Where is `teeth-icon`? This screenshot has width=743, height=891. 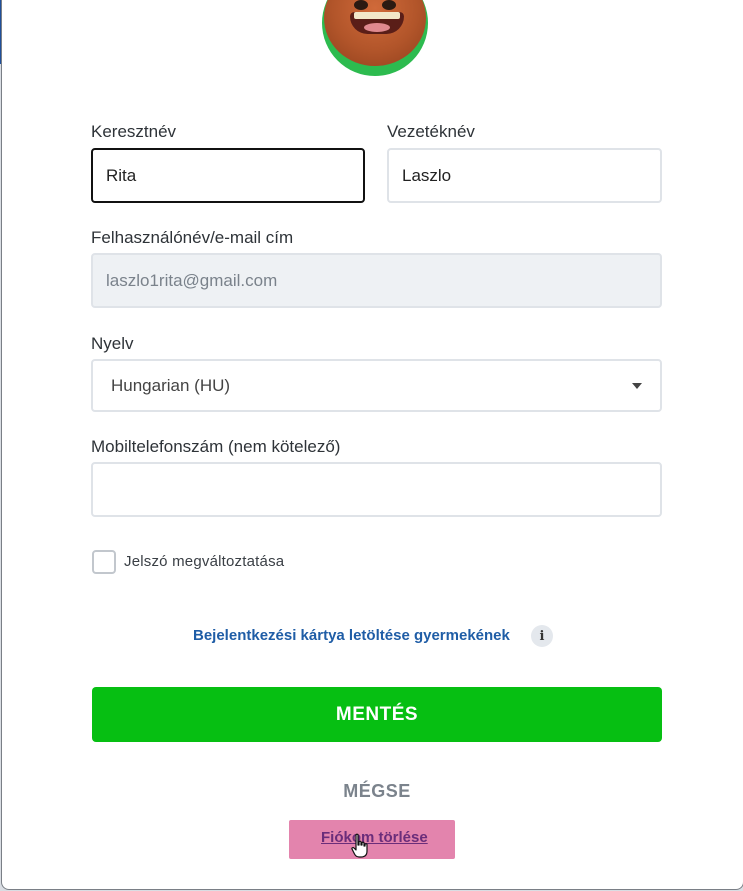
teeth-icon is located at coordinates (377, 15).